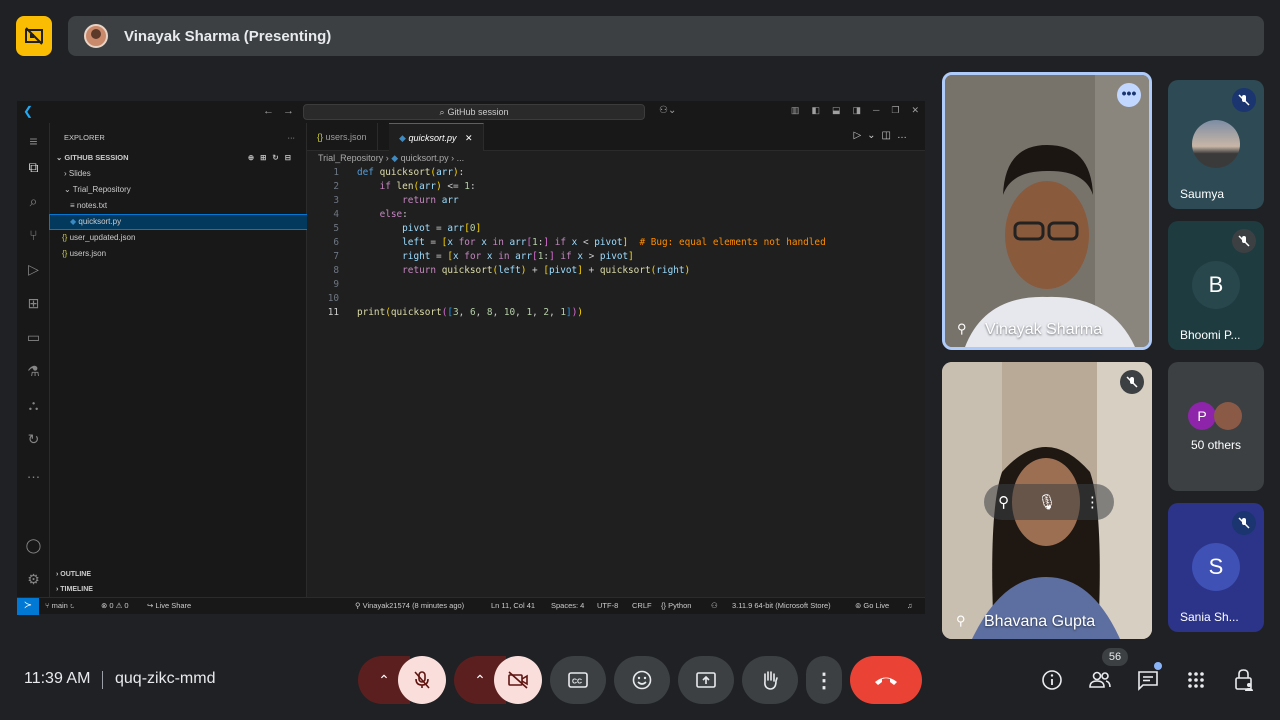 The image size is (1280, 720). I want to click on tree-item-users: {} users.json, so click(178, 254).